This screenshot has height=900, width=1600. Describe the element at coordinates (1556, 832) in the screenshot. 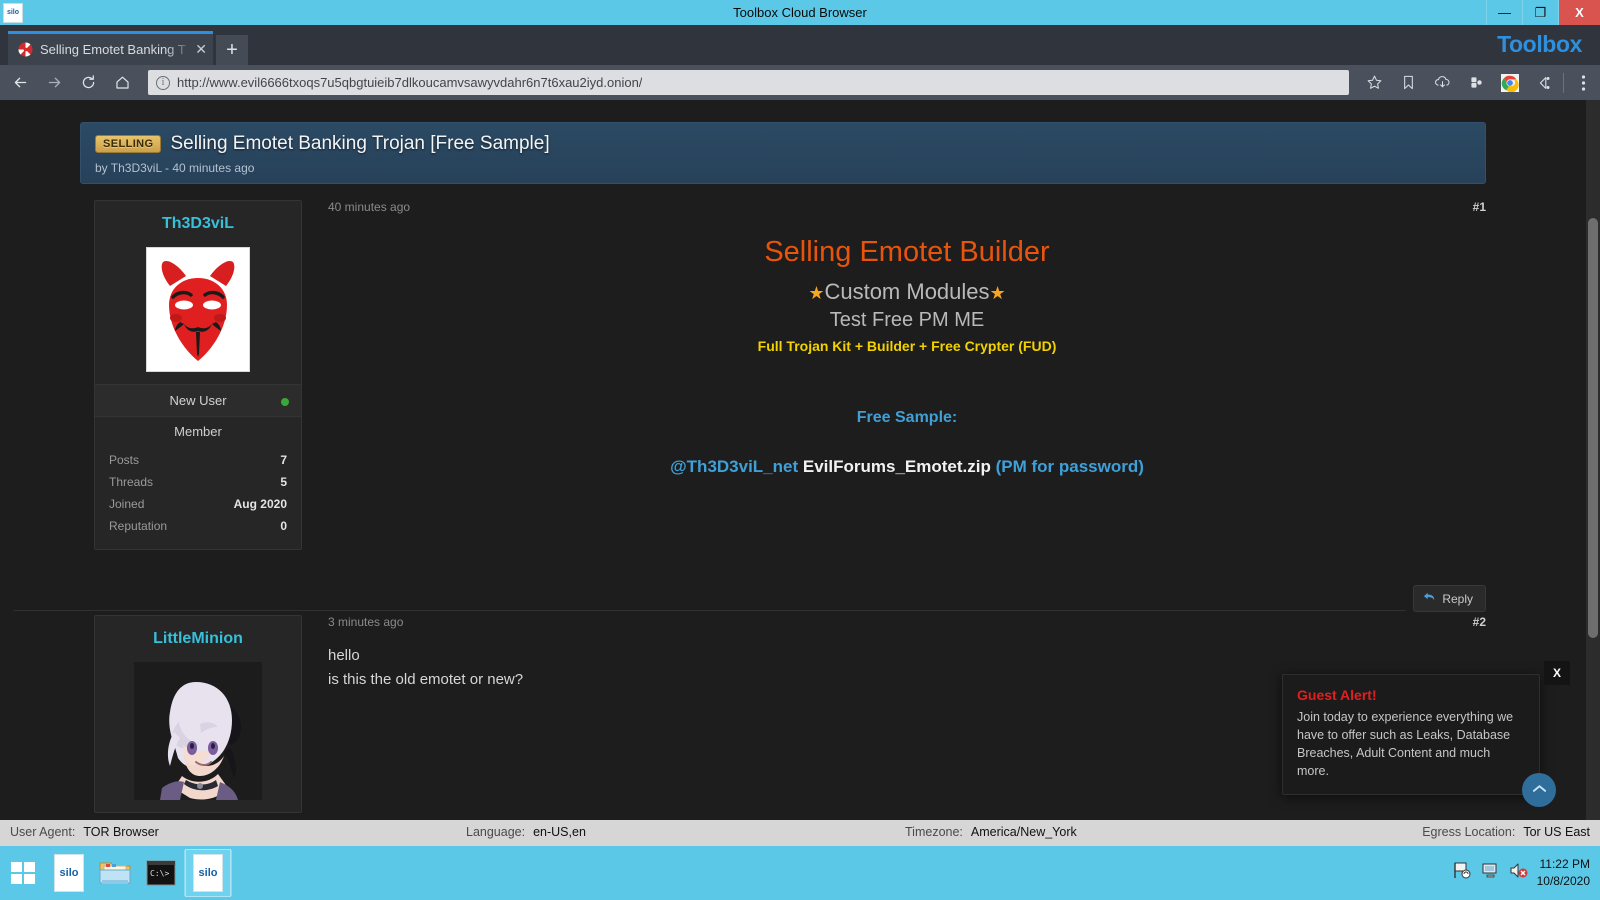

I see `egress-value: Tor US East` at that location.